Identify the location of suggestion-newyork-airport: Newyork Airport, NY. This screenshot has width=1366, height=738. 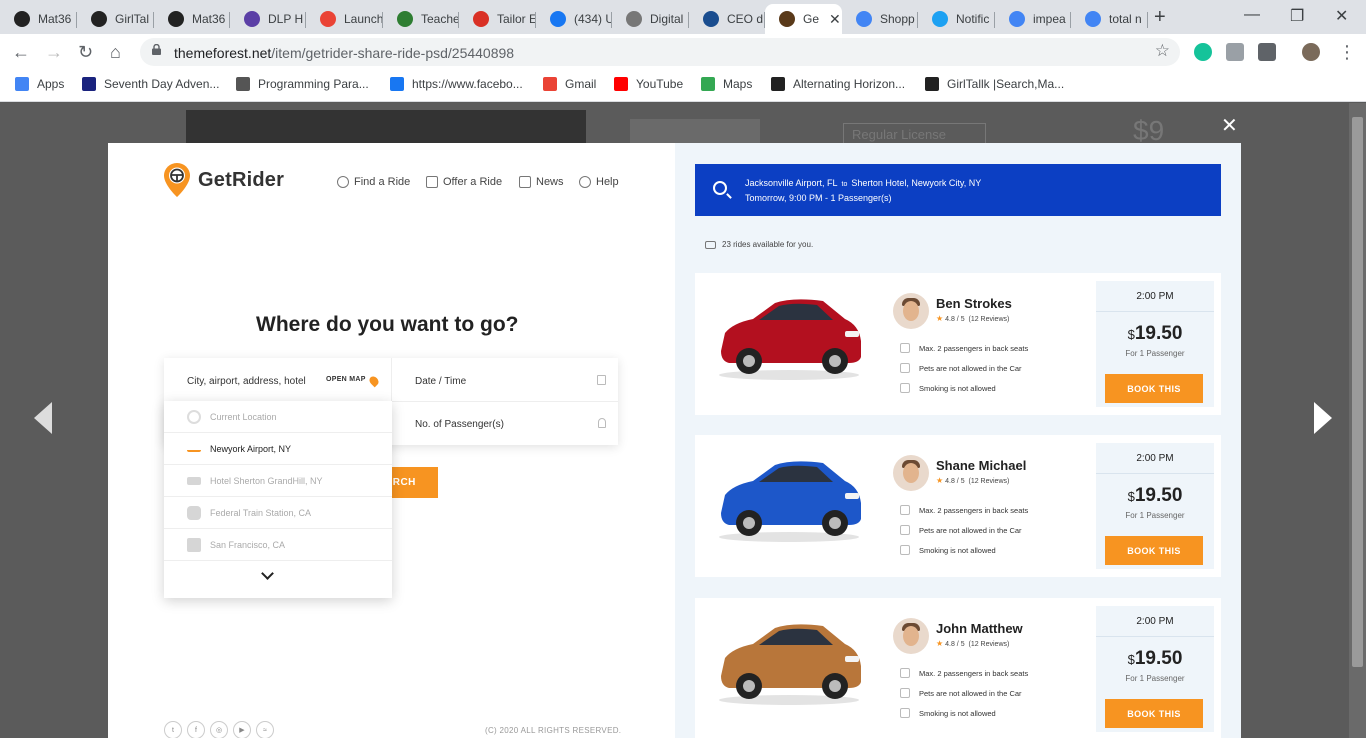
(278, 449).